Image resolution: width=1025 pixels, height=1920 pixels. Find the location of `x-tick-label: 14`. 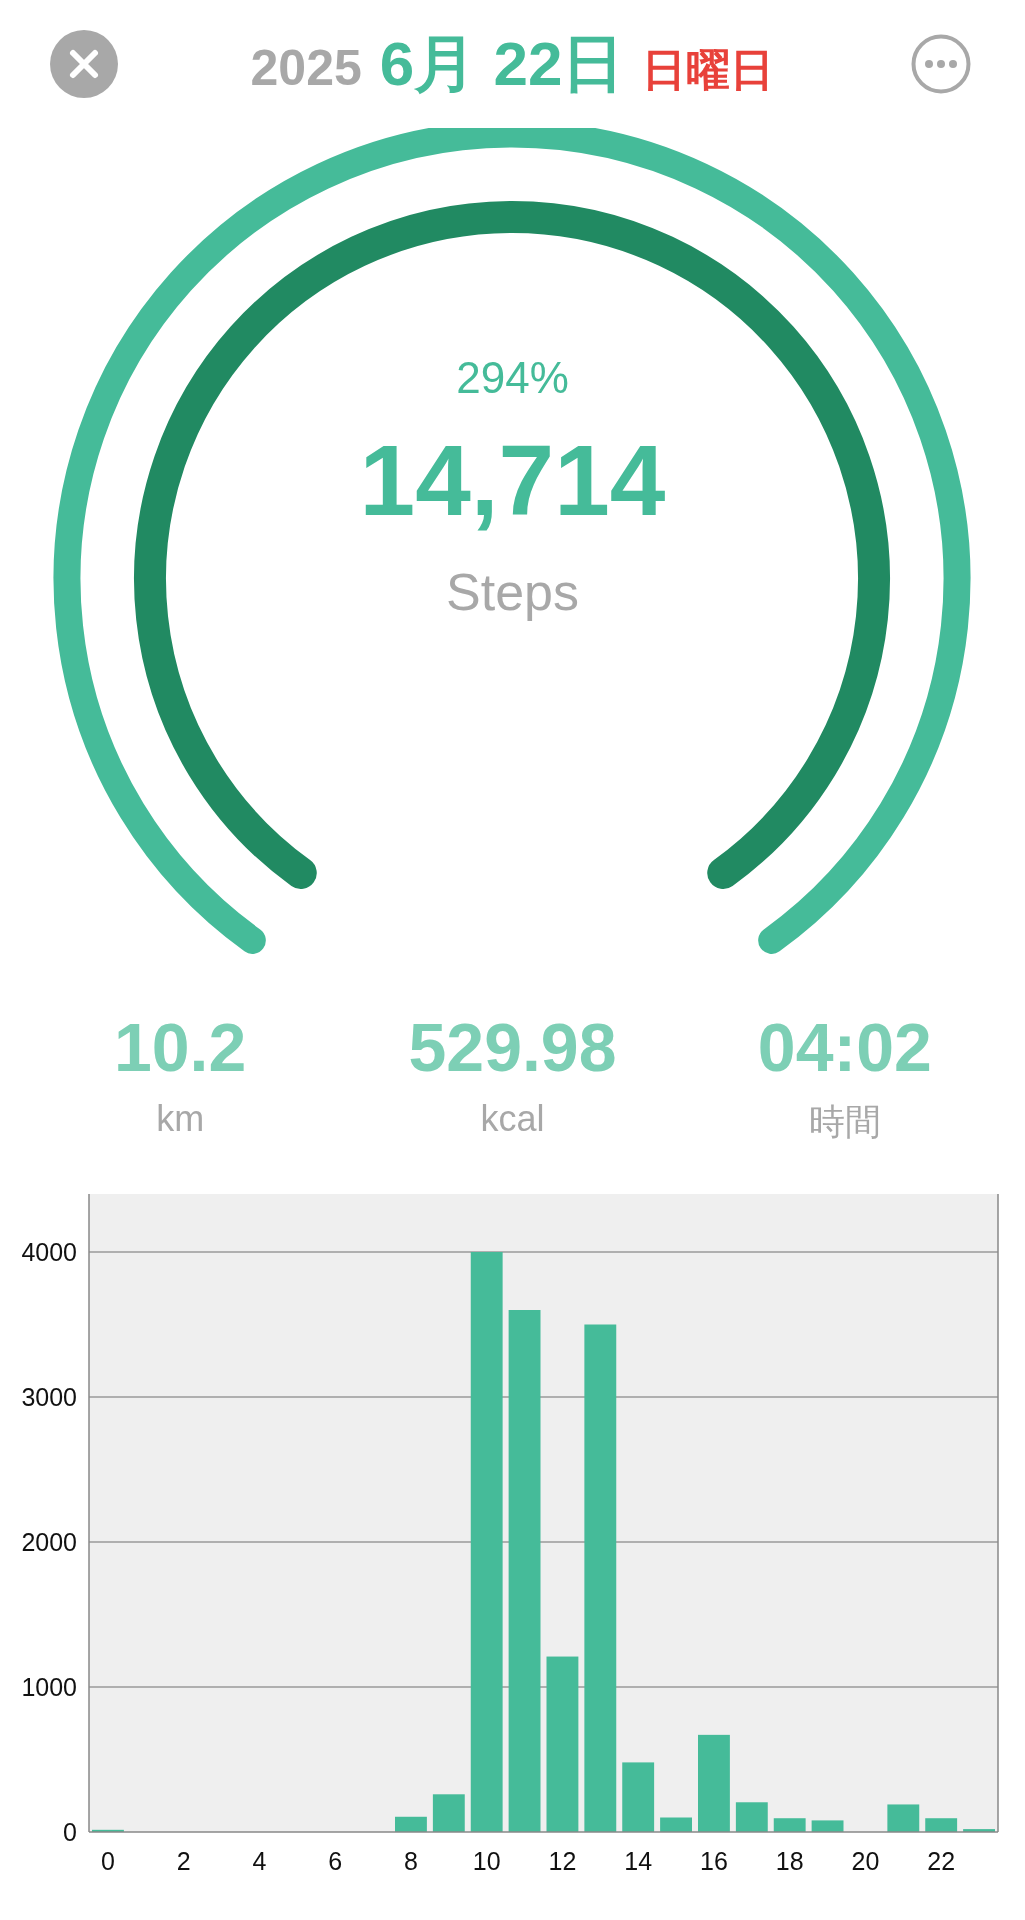

x-tick-label: 14 is located at coordinates (638, 1861).